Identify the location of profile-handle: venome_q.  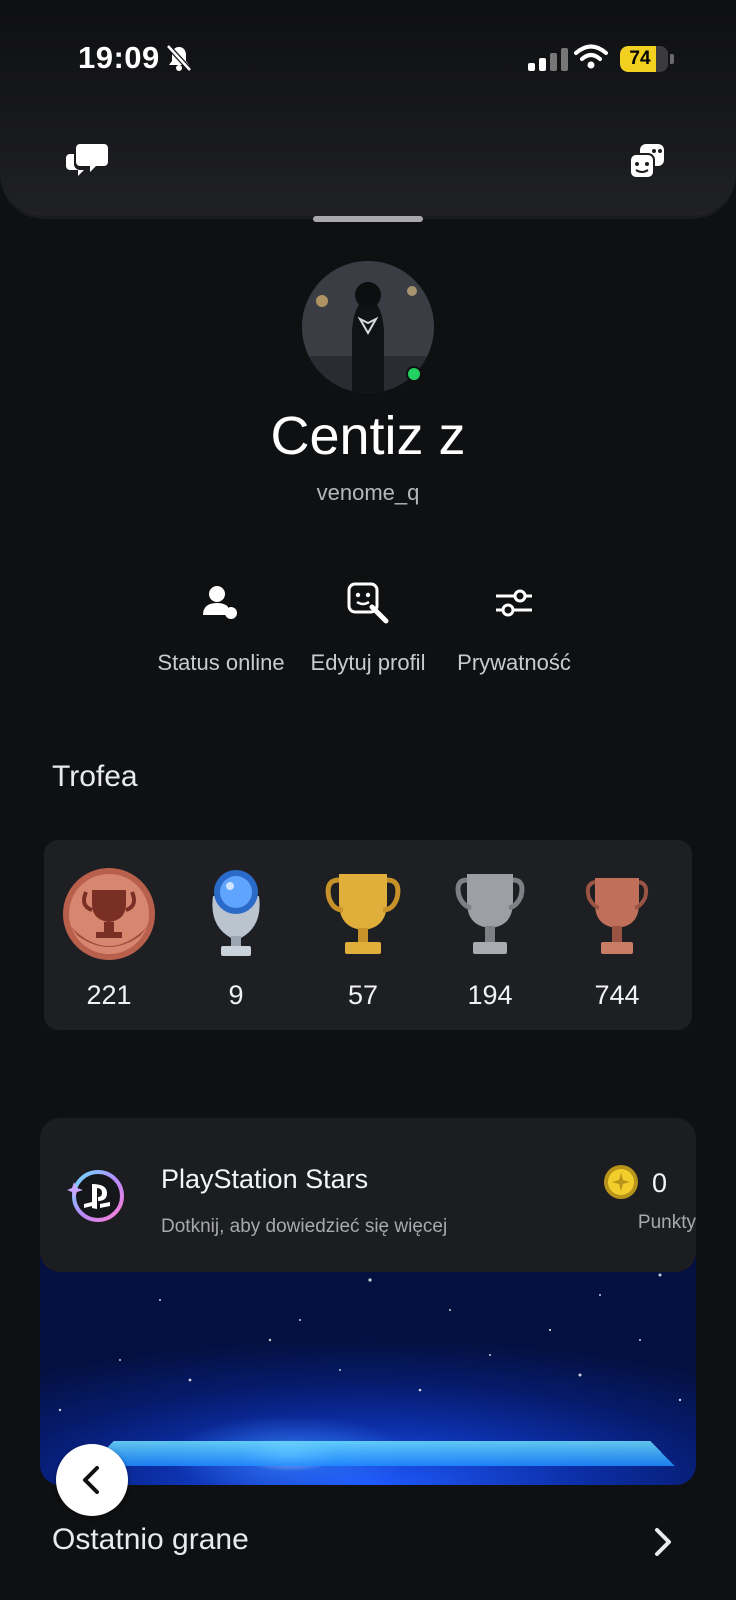
(368, 492).